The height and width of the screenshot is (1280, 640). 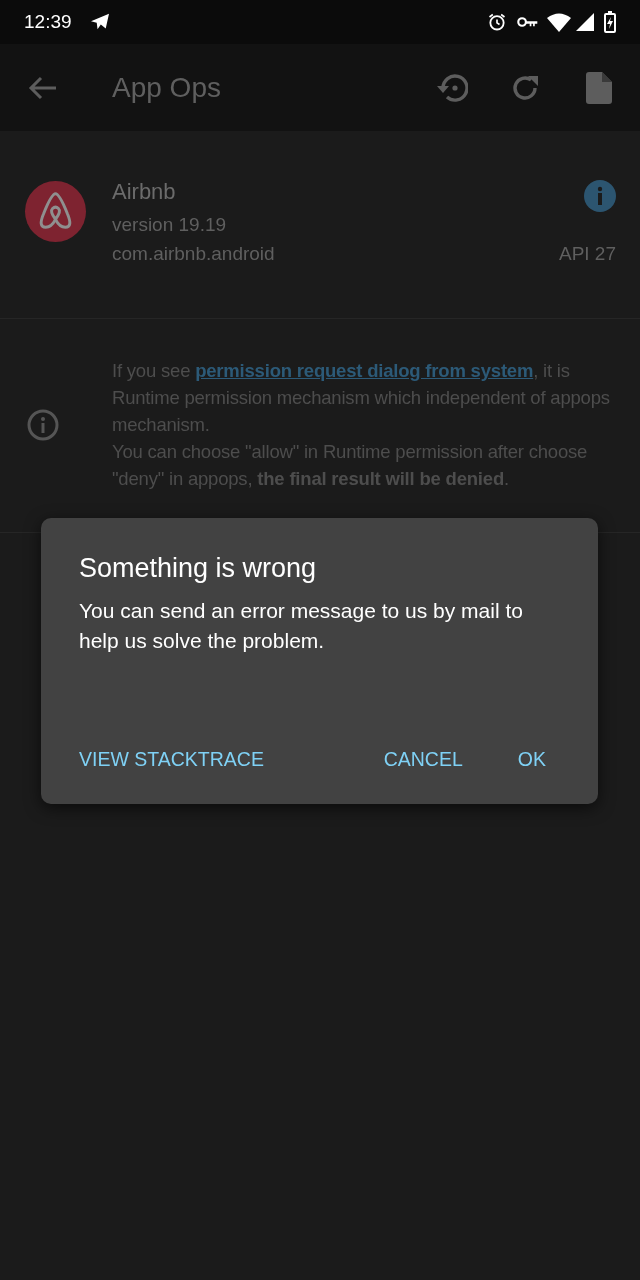 I want to click on dialog-button: VIEW STACKTRACE, so click(x=171, y=759).